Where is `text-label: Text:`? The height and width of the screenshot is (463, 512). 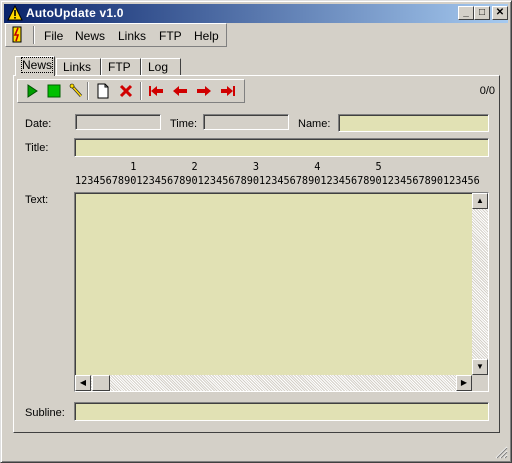 text-label: Text: is located at coordinates (37, 200).